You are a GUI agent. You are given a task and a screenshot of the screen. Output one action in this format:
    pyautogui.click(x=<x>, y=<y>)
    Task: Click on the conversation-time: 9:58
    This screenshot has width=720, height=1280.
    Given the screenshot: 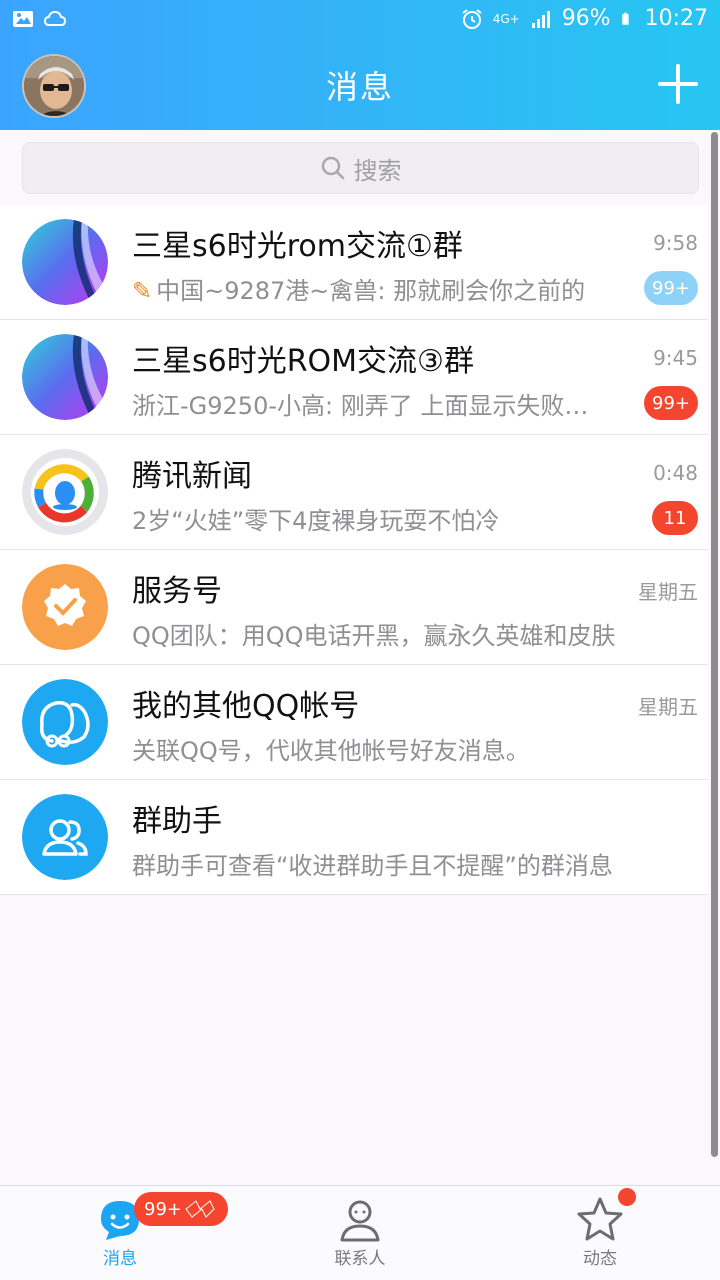 What is the action you would take?
    pyautogui.click(x=675, y=243)
    